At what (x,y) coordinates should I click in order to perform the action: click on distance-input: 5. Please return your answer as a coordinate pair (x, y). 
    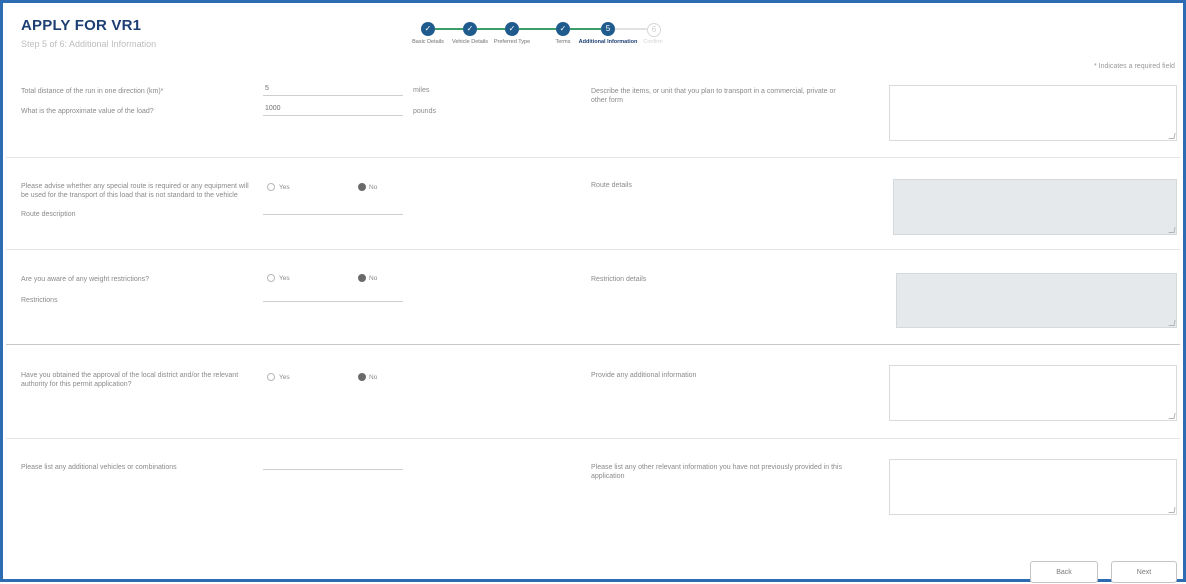
    Looking at the image, I should click on (333, 89).